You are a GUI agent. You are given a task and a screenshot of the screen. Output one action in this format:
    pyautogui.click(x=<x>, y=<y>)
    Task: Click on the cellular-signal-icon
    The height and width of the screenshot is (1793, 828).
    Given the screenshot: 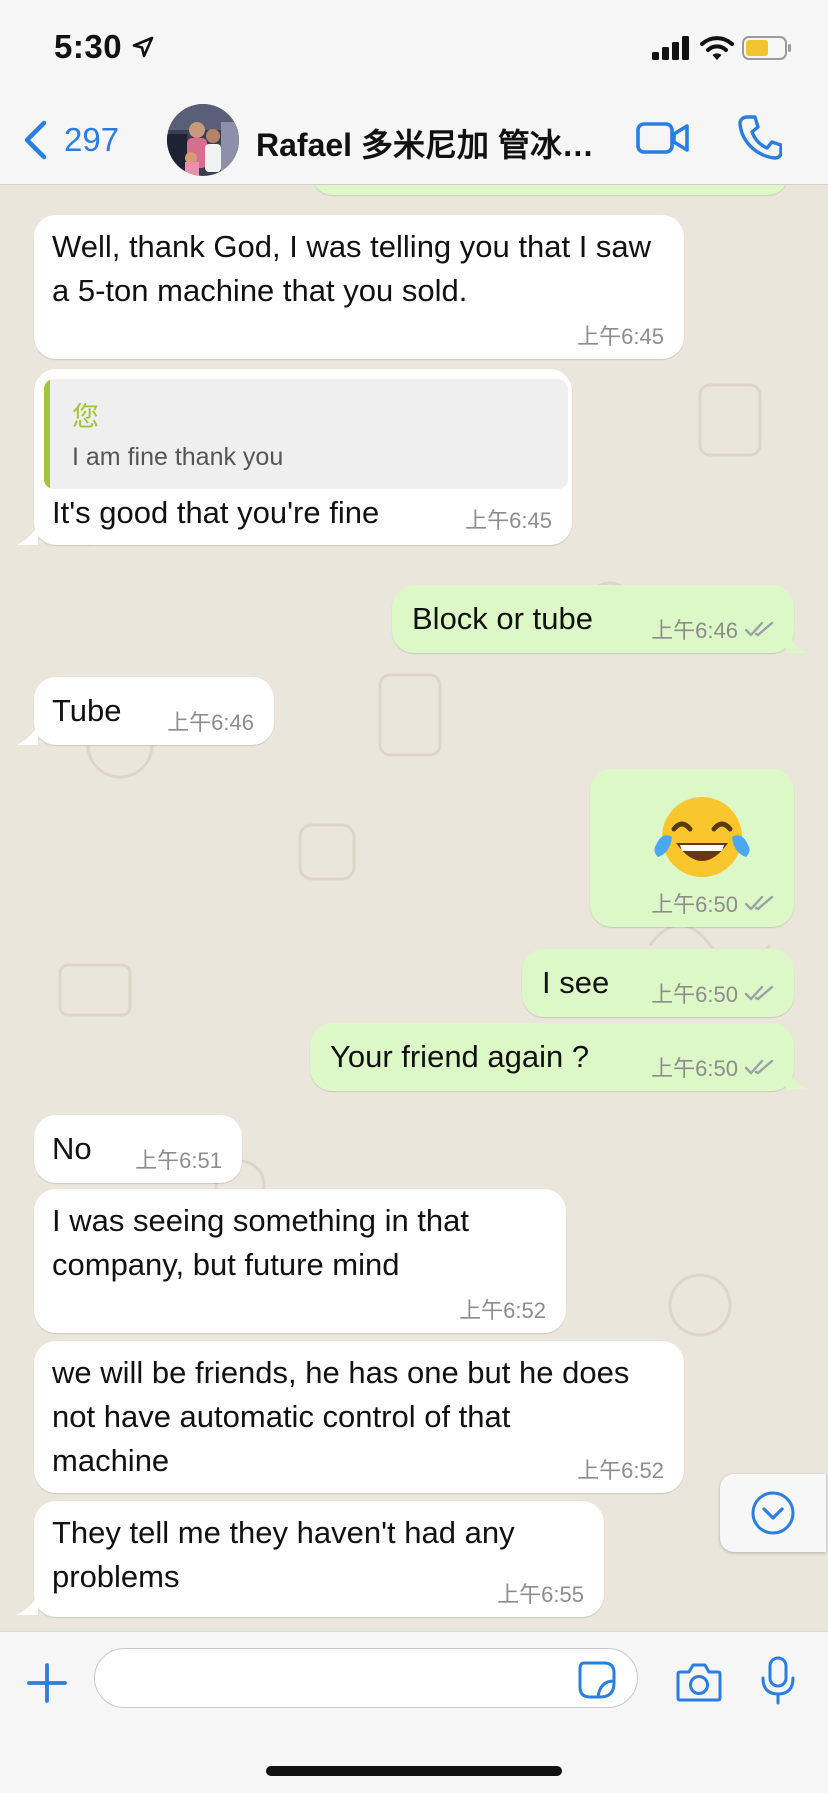 What is the action you would take?
    pyautogui.click(x=670, y=48)
    